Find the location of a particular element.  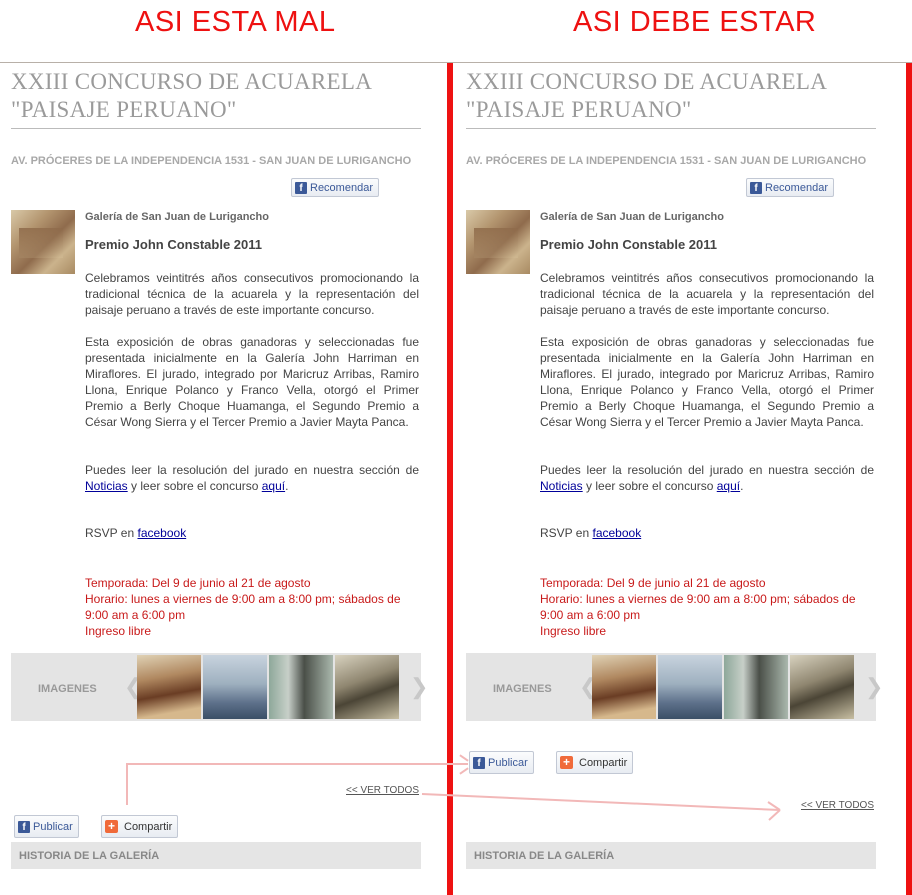

red-divider is located at coordinates (450, 479).